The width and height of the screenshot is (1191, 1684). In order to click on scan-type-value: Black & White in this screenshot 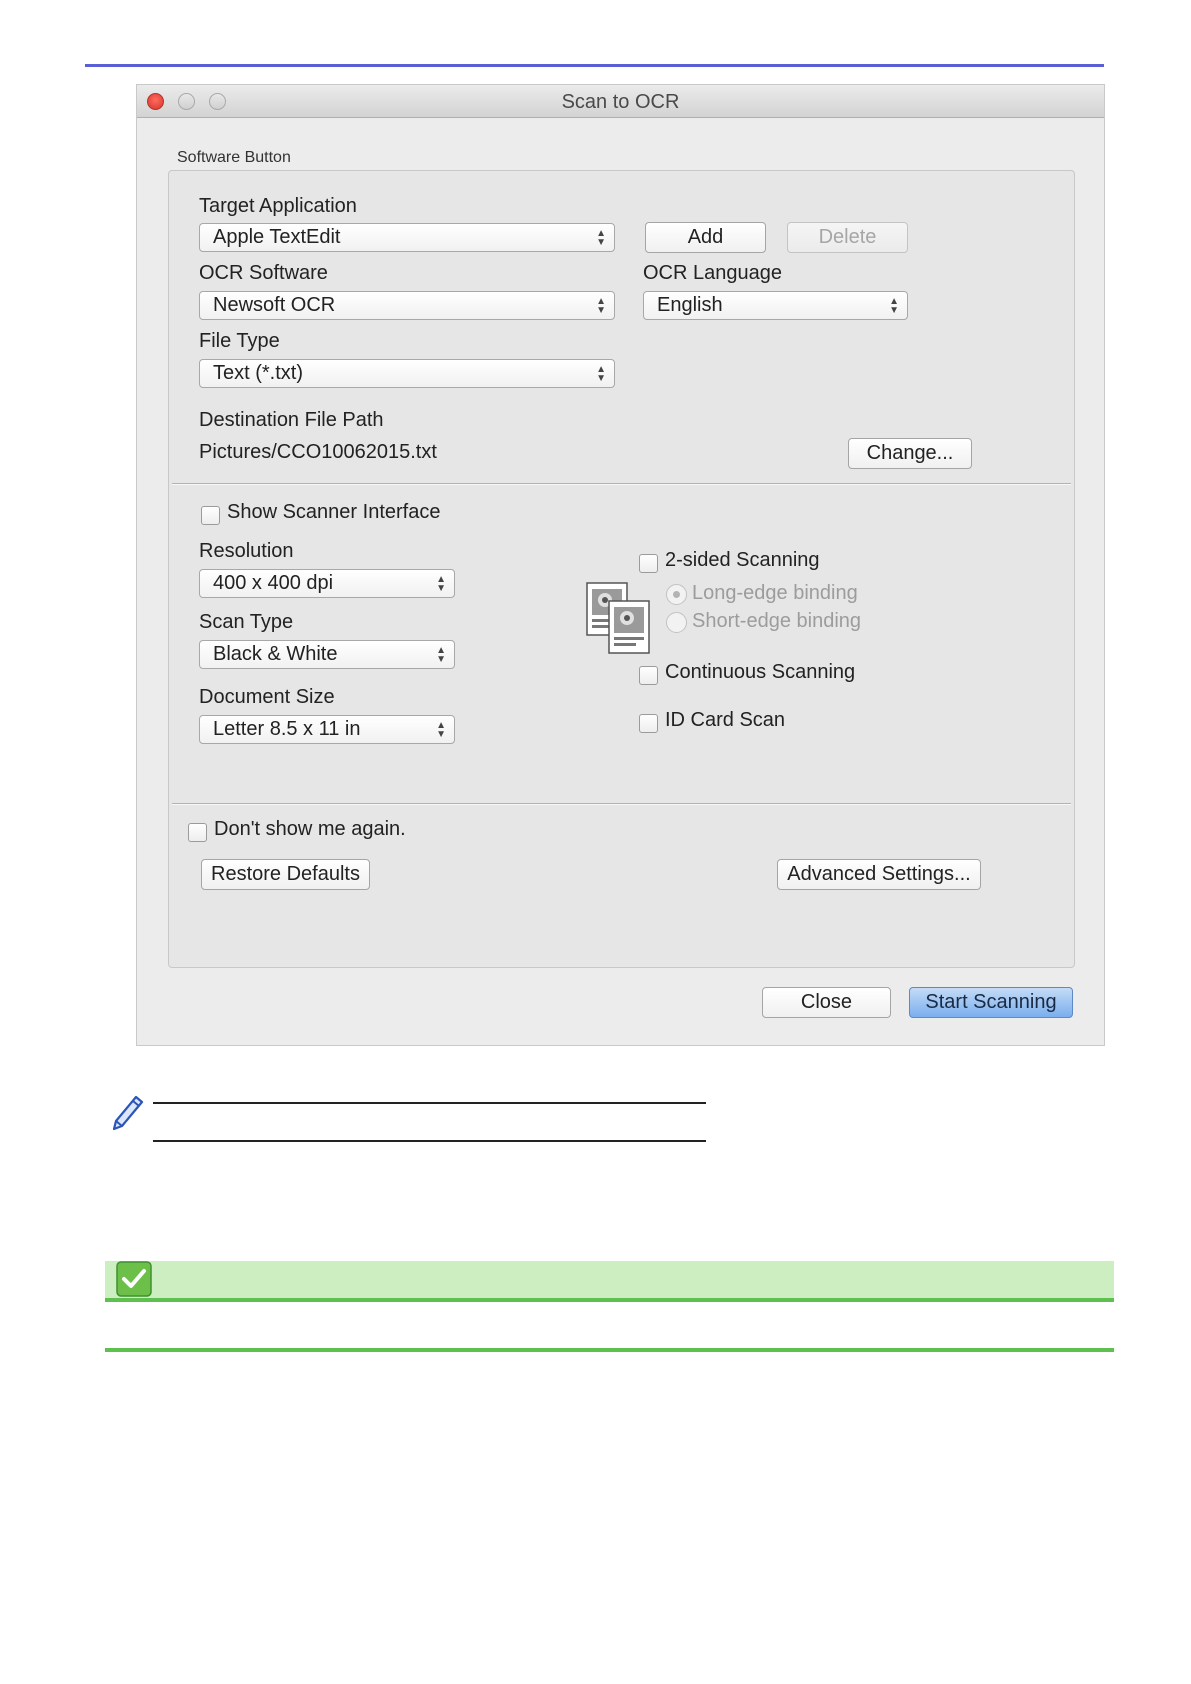, I will do `click(275, 654)`.